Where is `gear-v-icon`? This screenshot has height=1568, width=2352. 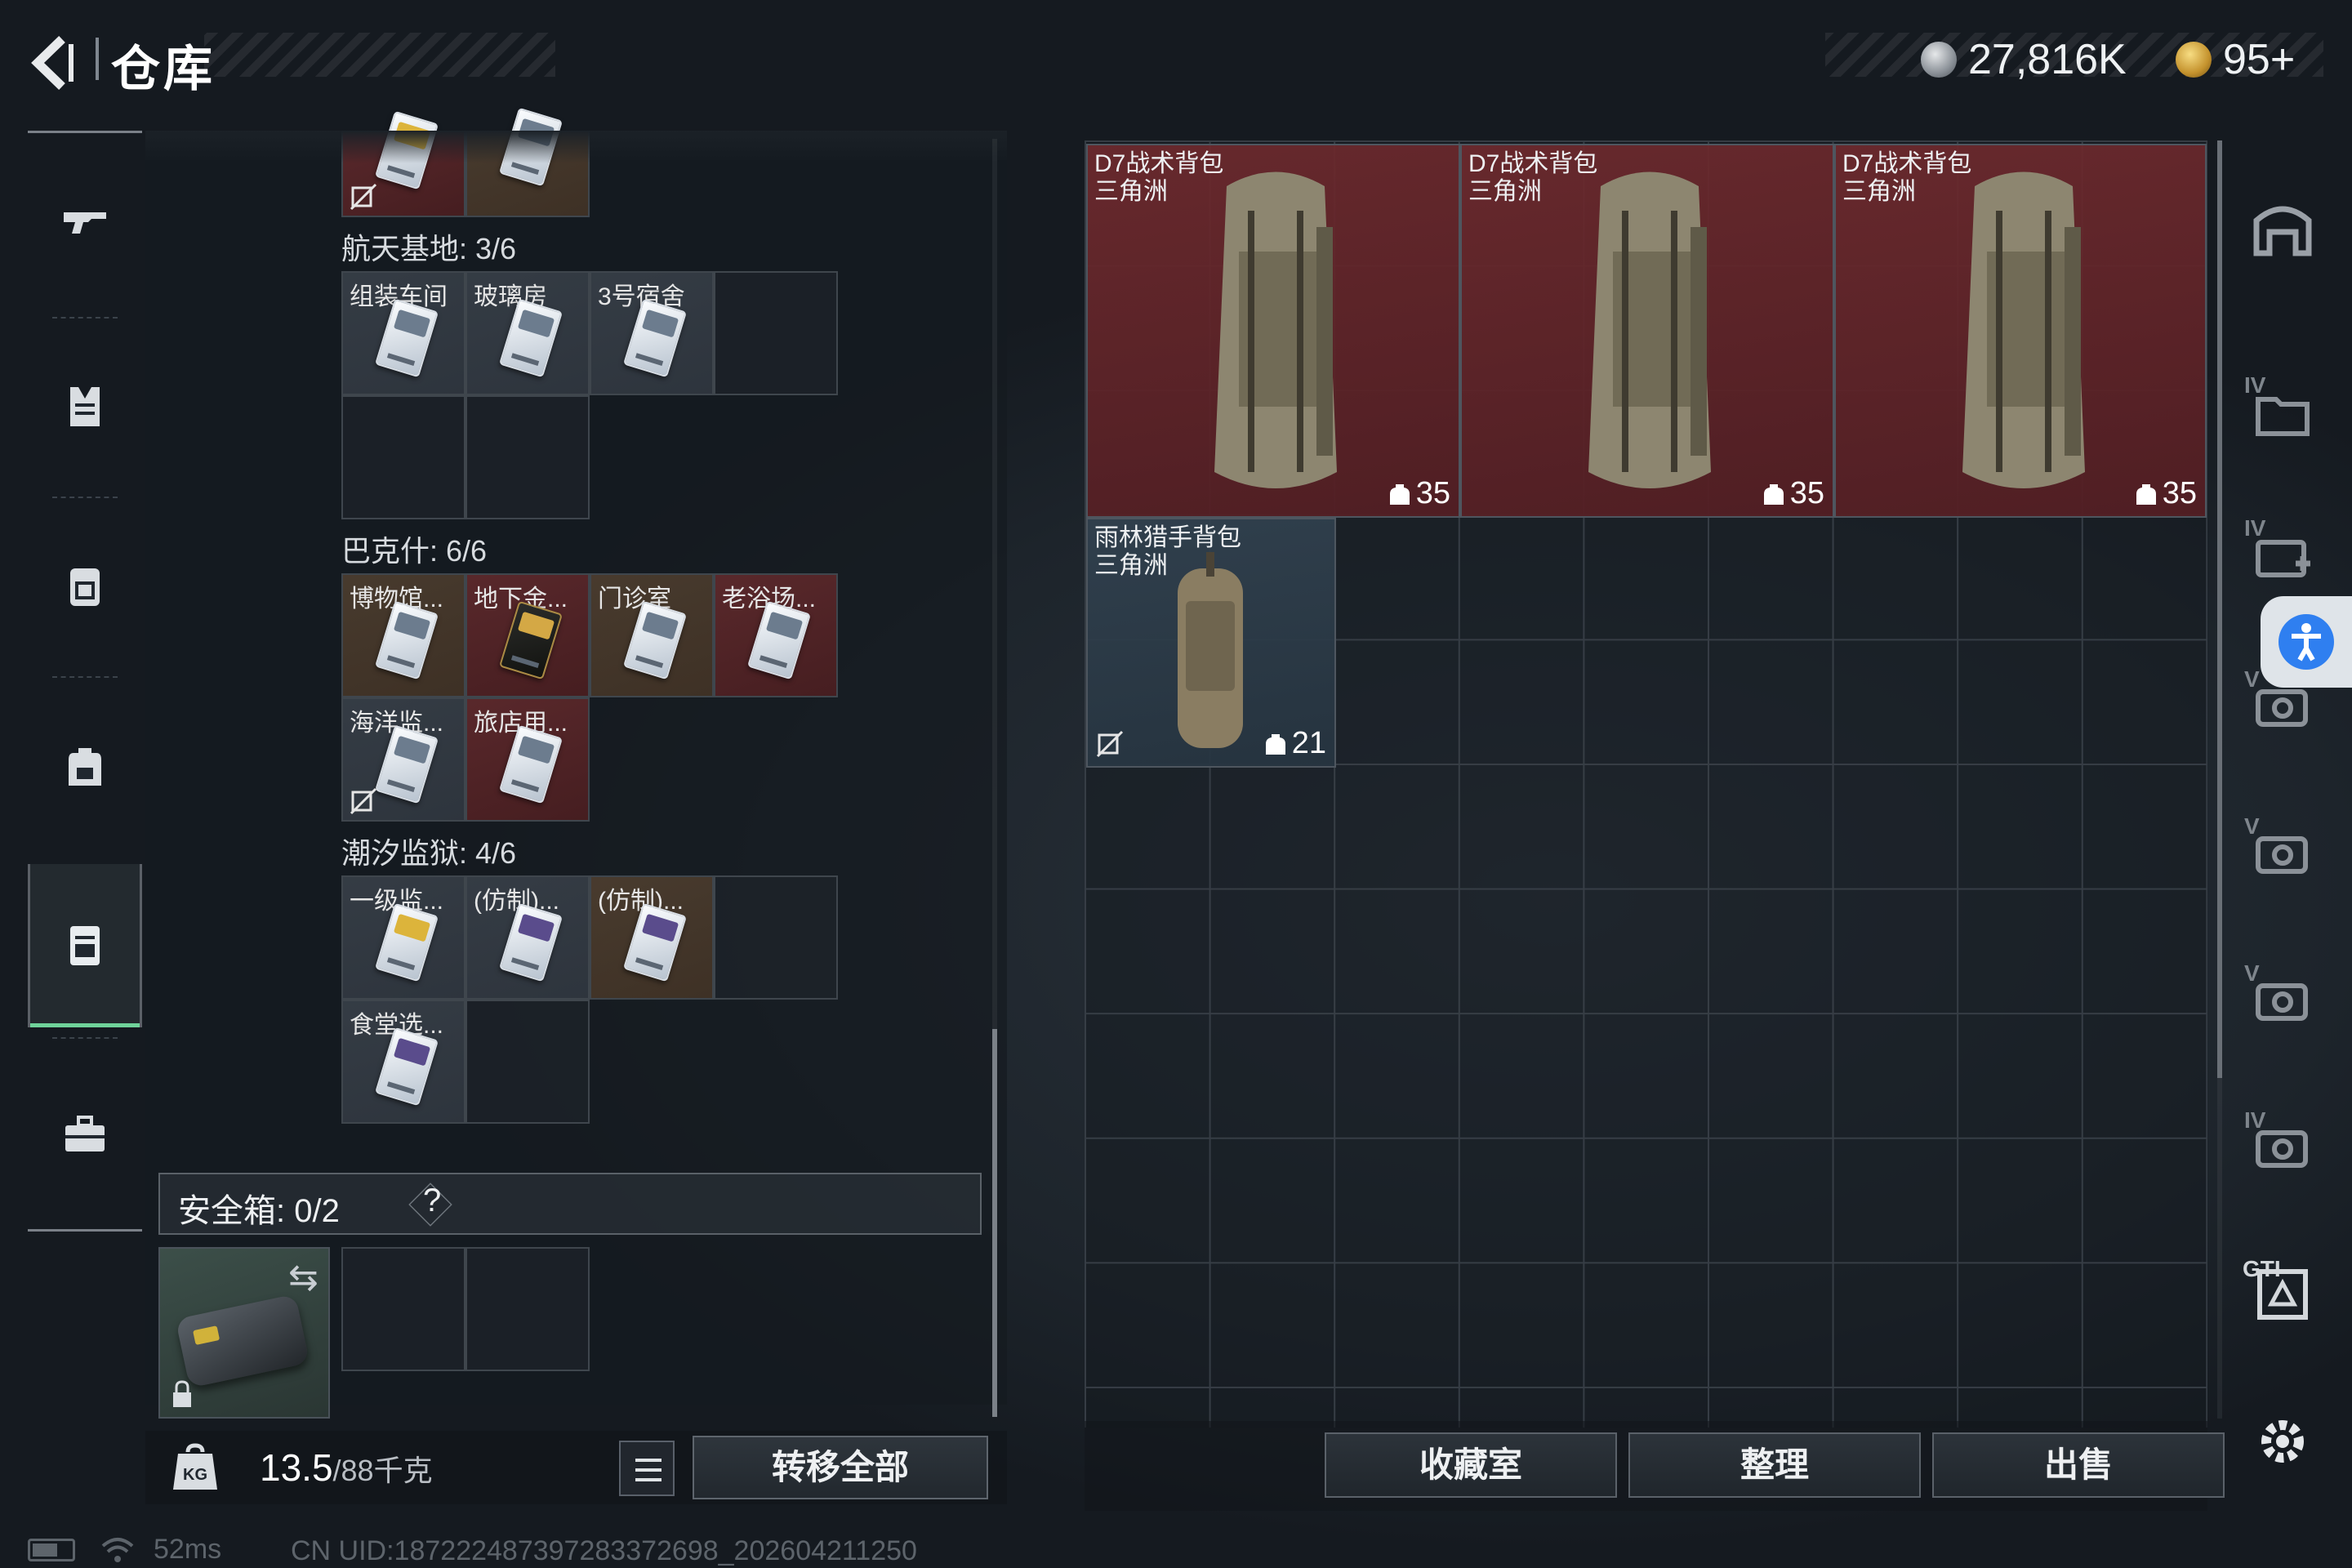 gear-v-icon is located at coordinates (2282, 1002).